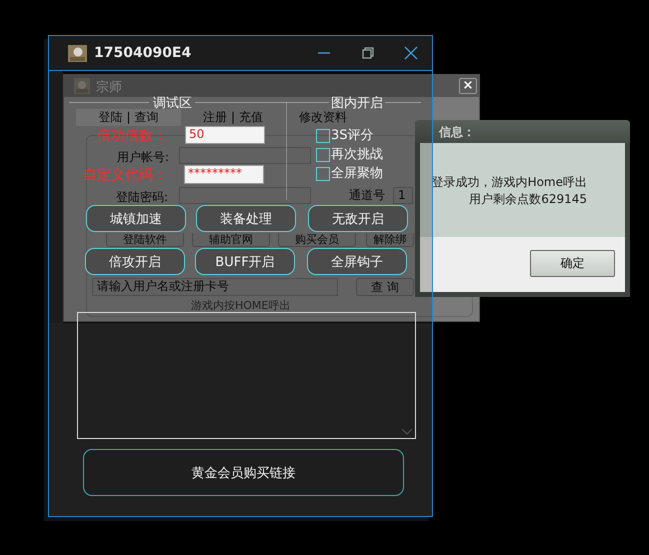 This screenshot has width=649, height=555. What do you see at coordinates (231, 240) in the screenshot?
I see `button: 辅助官网` at bounding box center [231, 240].